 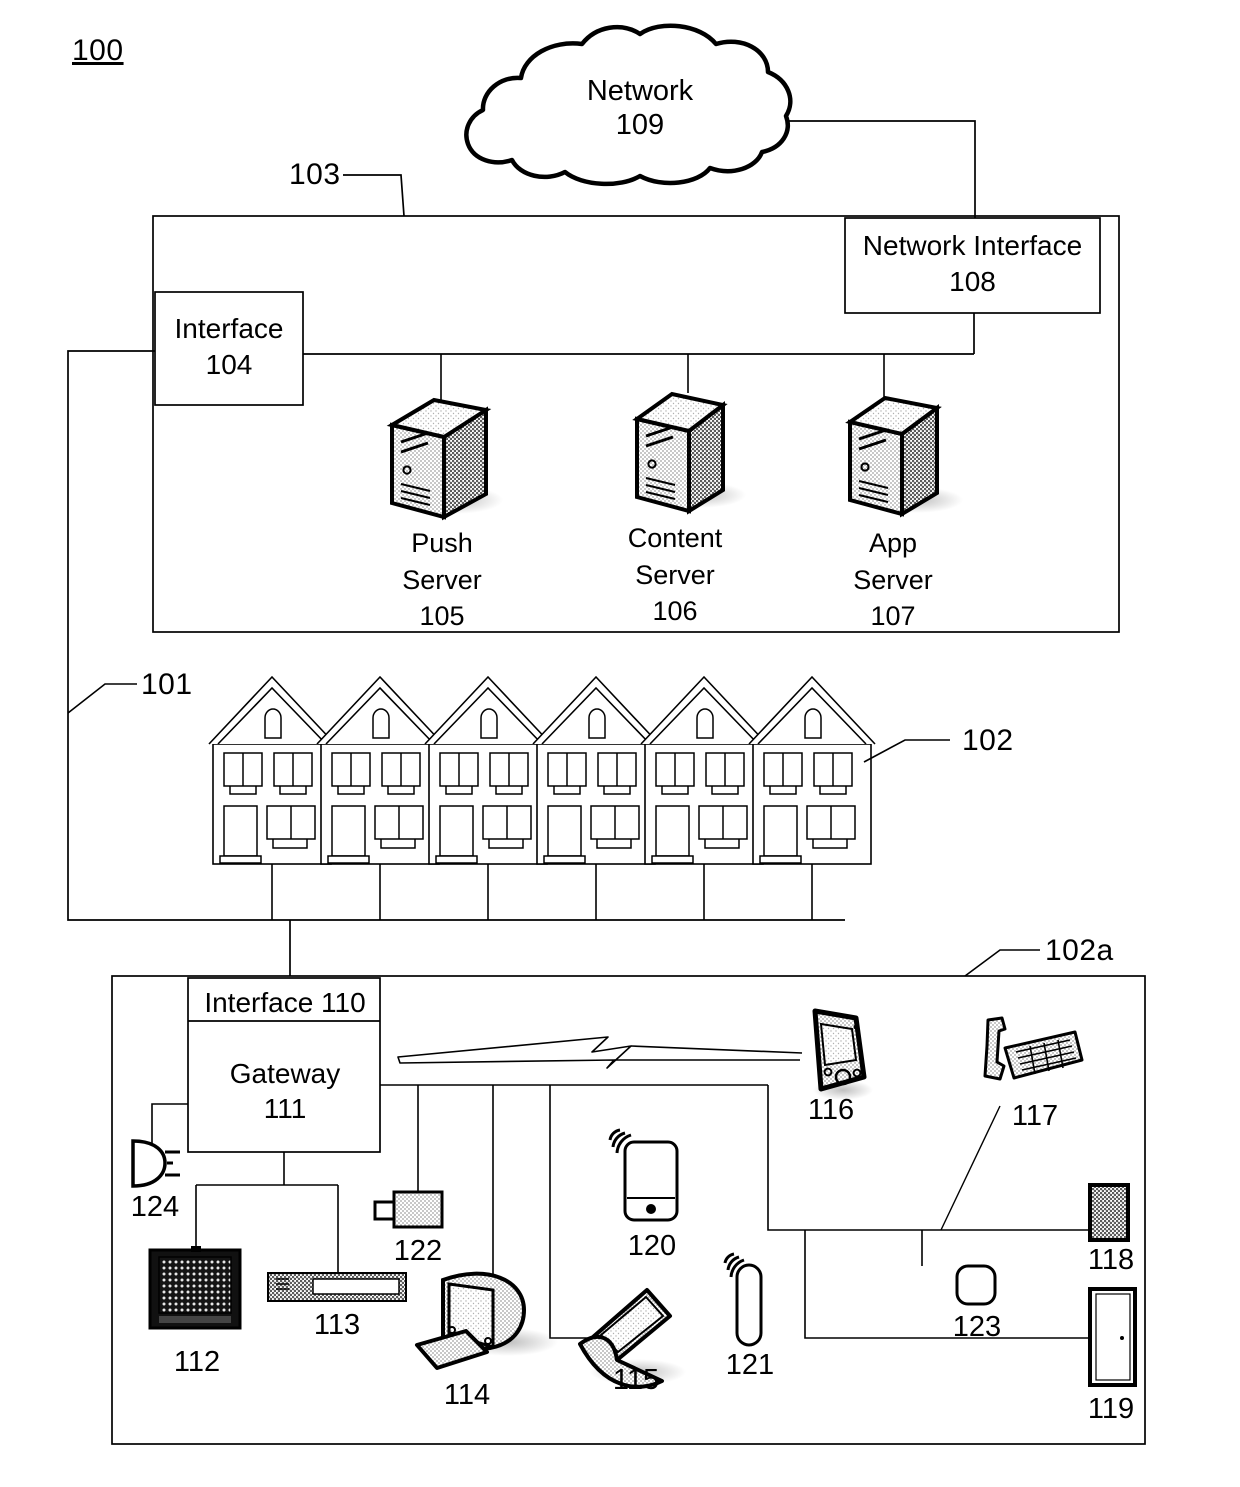 I want to click on ref-117: 117, so click(x=1035, y=1116).